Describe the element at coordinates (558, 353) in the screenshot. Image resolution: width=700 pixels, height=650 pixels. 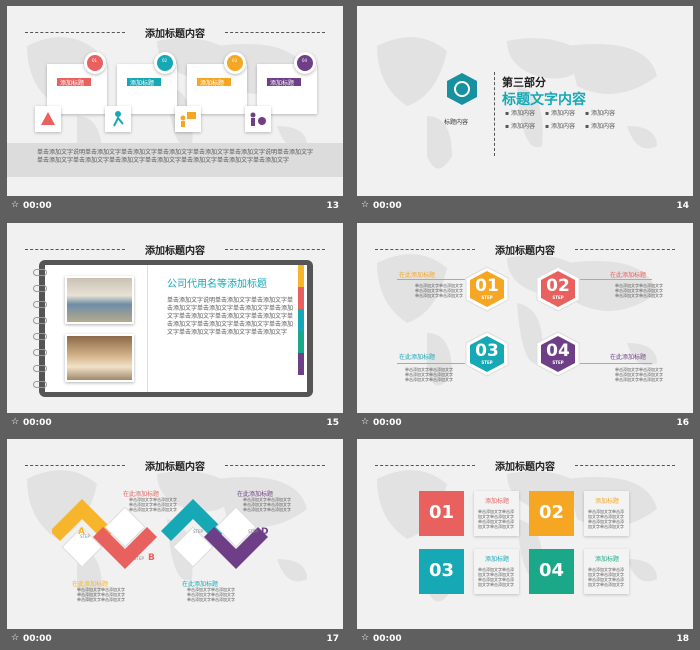
I see `step-number: 04 STEP` at that location.